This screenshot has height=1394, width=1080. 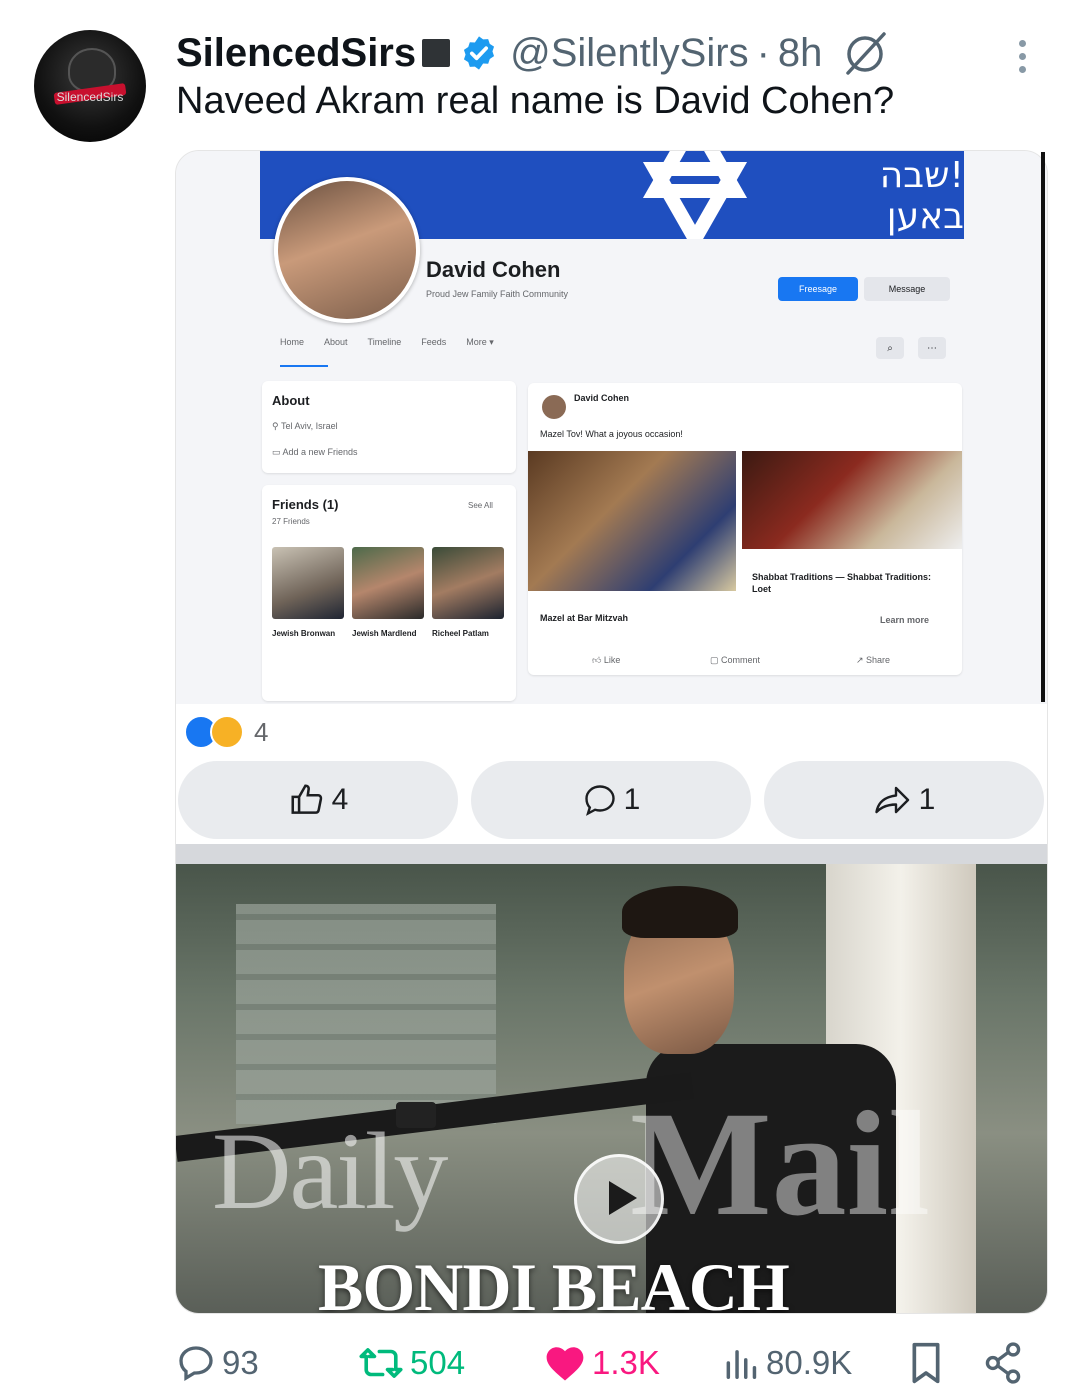 I want to click on thumbs-up-icon, so click(x=306, y=799).